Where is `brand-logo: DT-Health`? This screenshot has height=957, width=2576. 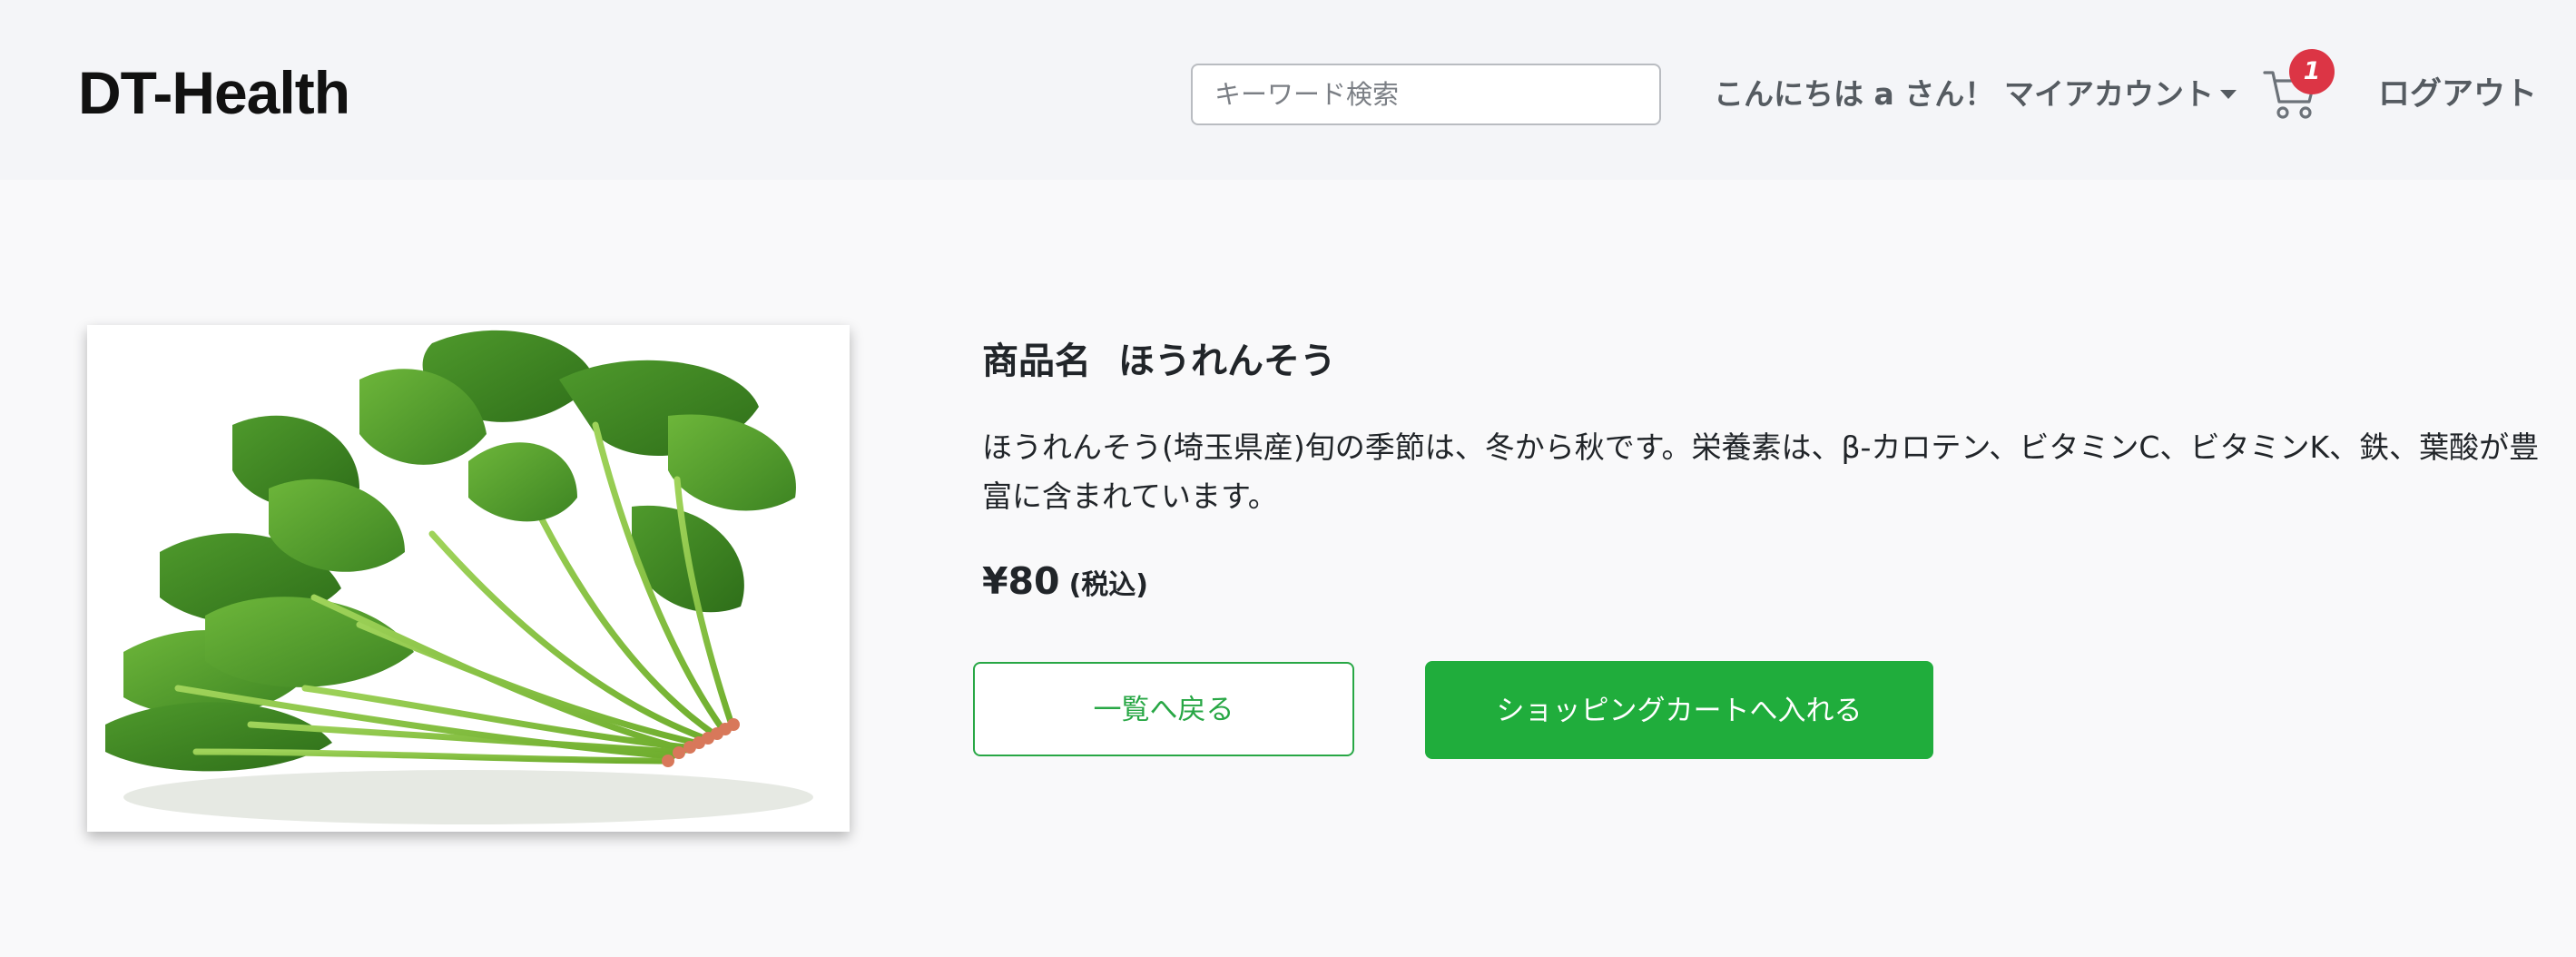 brand-logo: DT-Health is located at coordinates (214, 92).